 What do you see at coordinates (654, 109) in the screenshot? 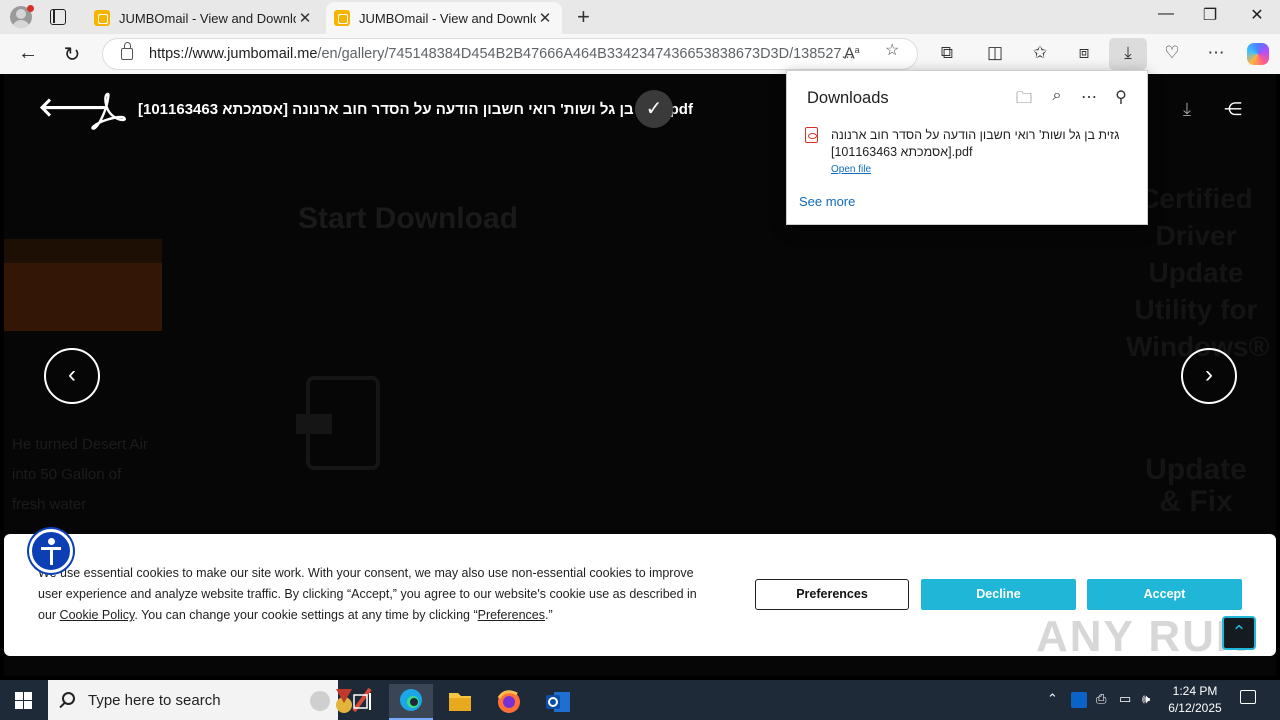
I see `checkmark-icon: ✓` at bounding box center [654, 109].